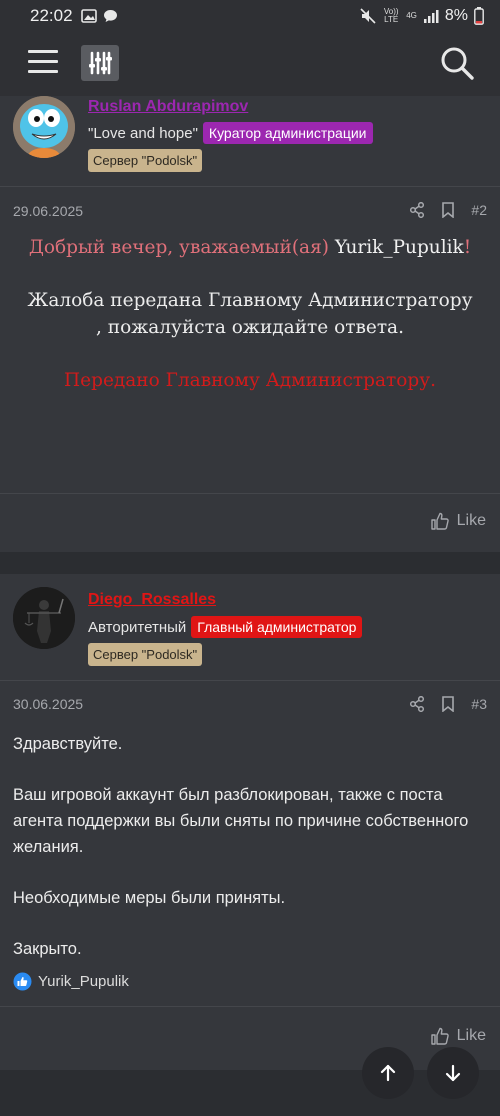 This screenshot has width=500, height=1116. I want to click on menu-icon, so click(43, 63).